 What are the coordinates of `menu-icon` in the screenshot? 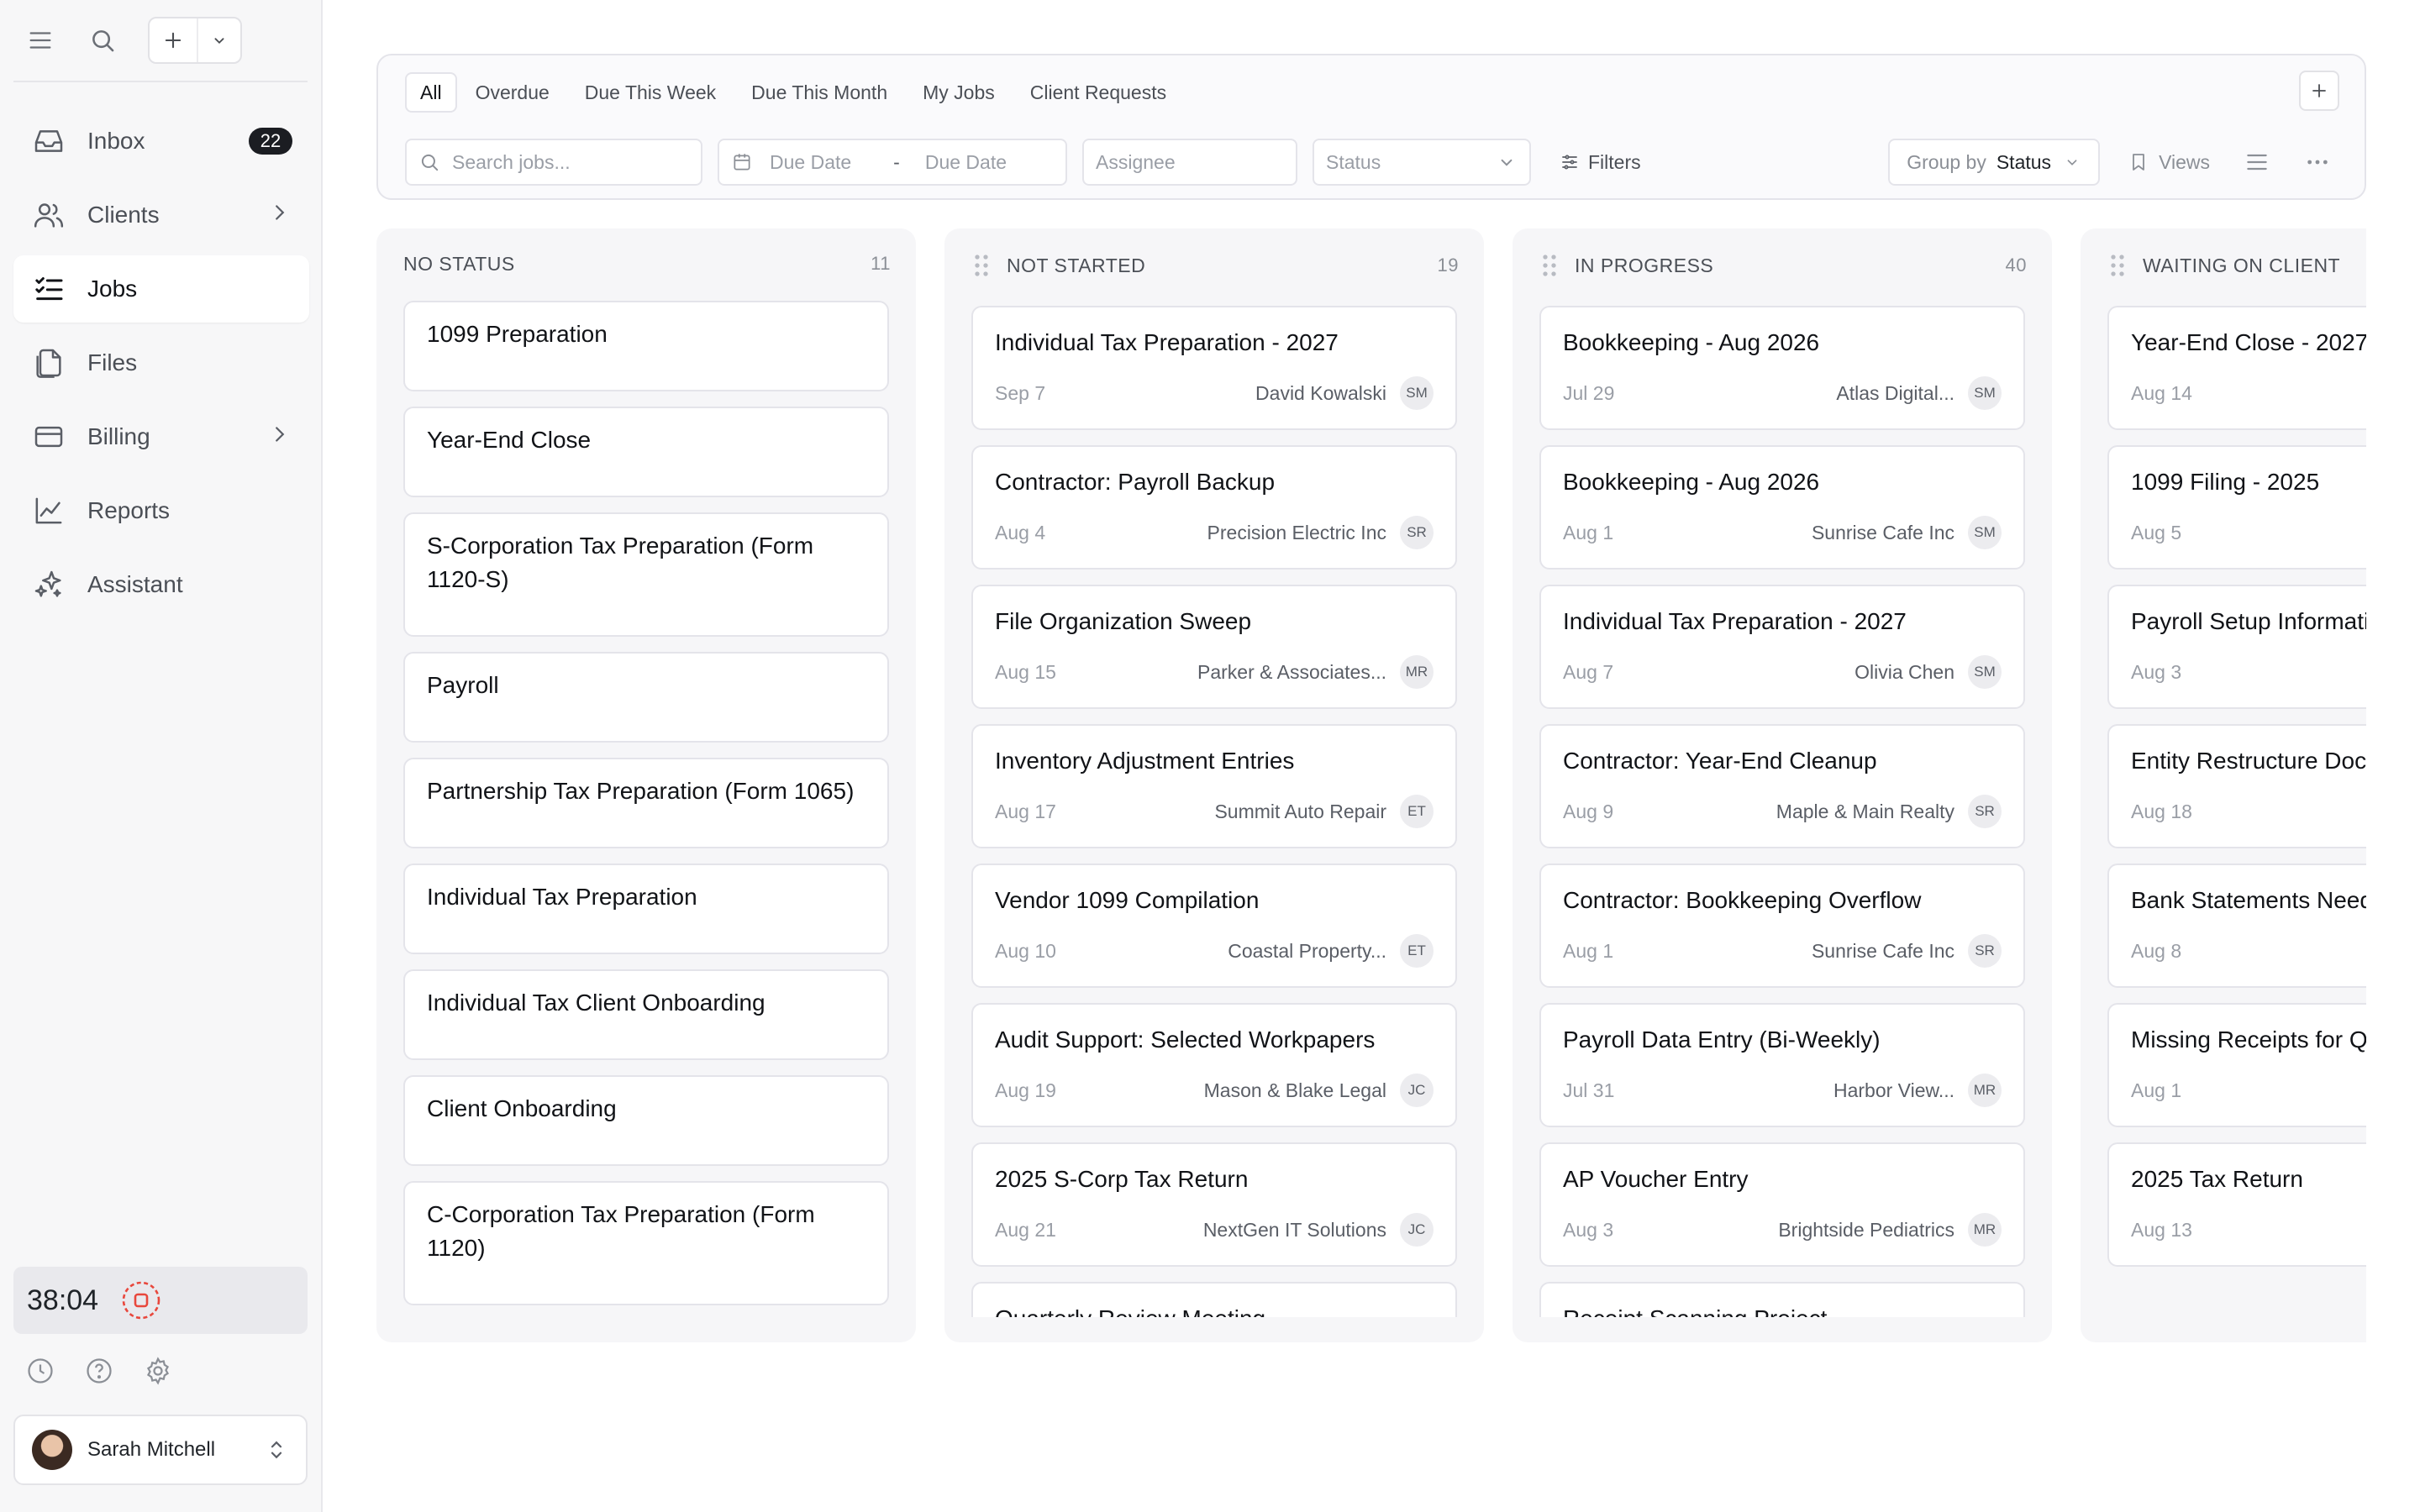 It's located at (40, 40).